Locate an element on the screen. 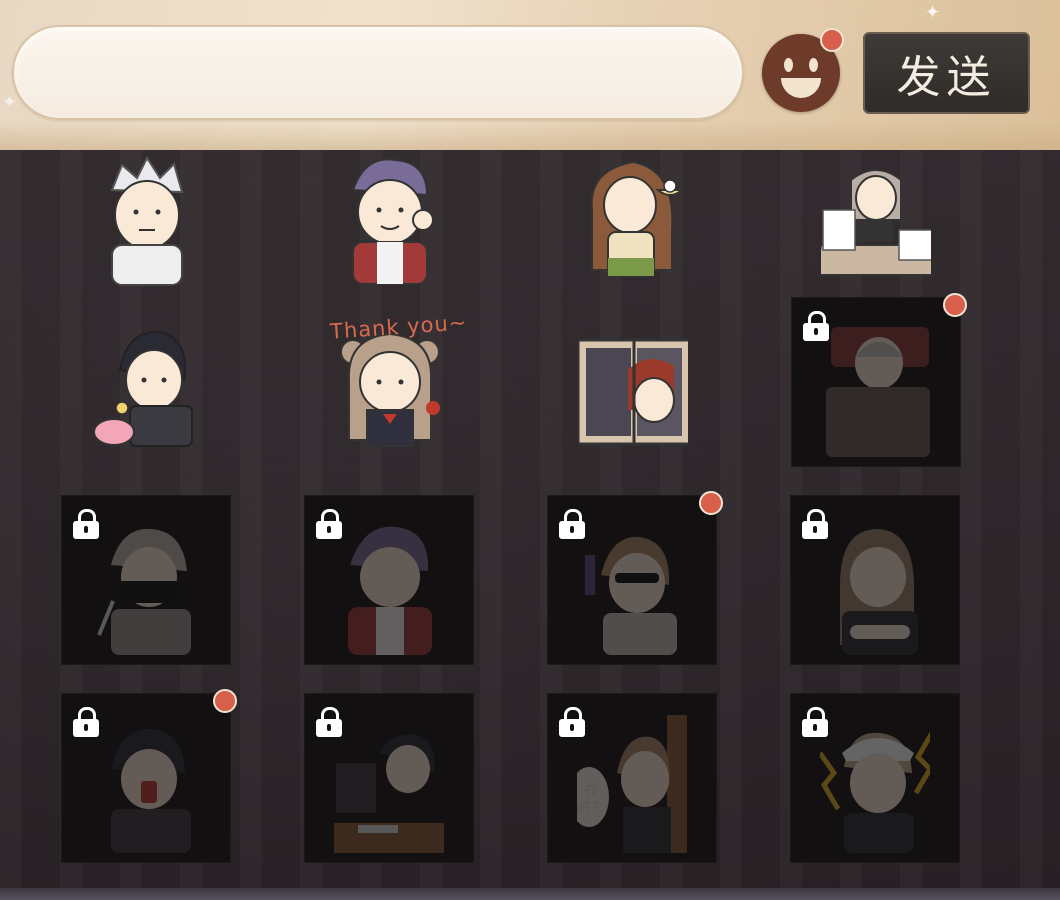 The height and width of the screenshot is (900, 1060). message-input is located at coordinates (378, 72).